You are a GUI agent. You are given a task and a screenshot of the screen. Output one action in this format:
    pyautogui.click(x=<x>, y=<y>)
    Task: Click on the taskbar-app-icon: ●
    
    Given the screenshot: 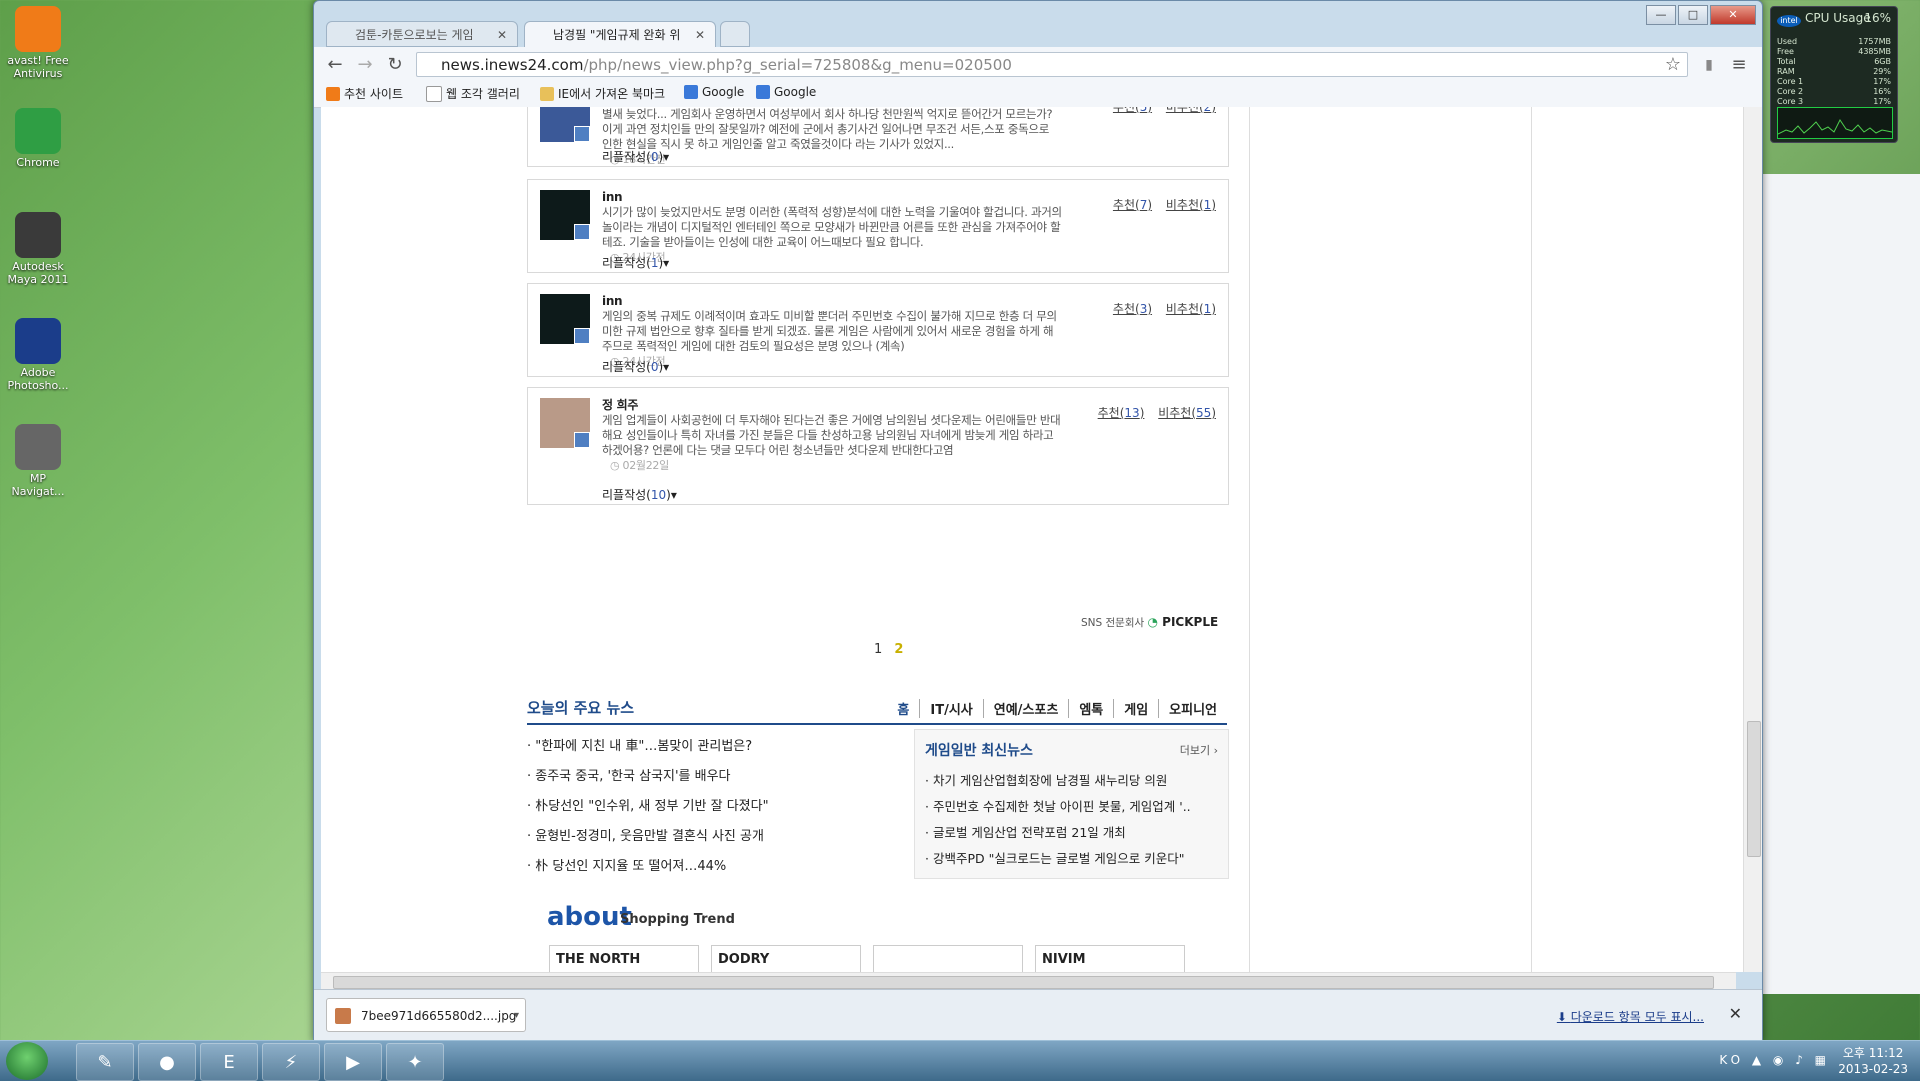 What is the action you would take?
    pyautogui.click(x=167, y=1062)
    